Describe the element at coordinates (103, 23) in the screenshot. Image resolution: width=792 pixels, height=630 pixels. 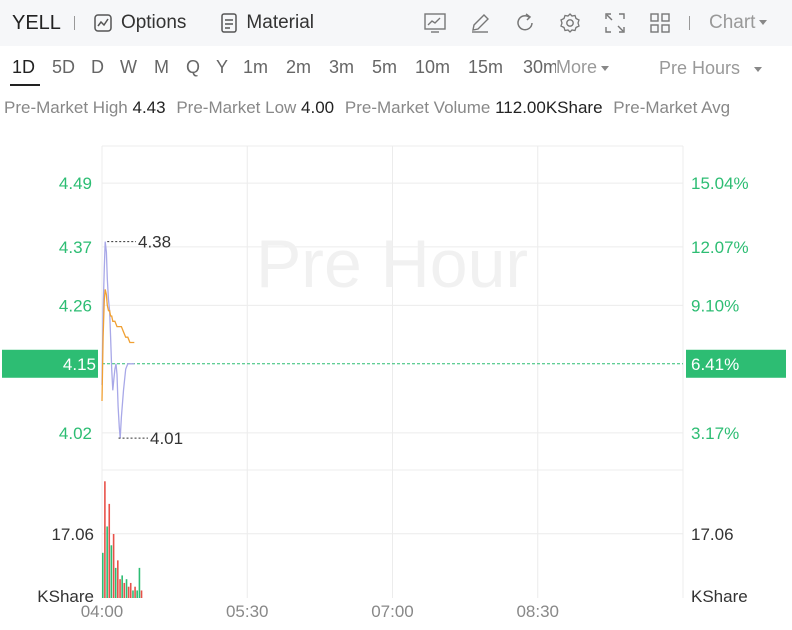
I see `options-chart-icon` at that location.